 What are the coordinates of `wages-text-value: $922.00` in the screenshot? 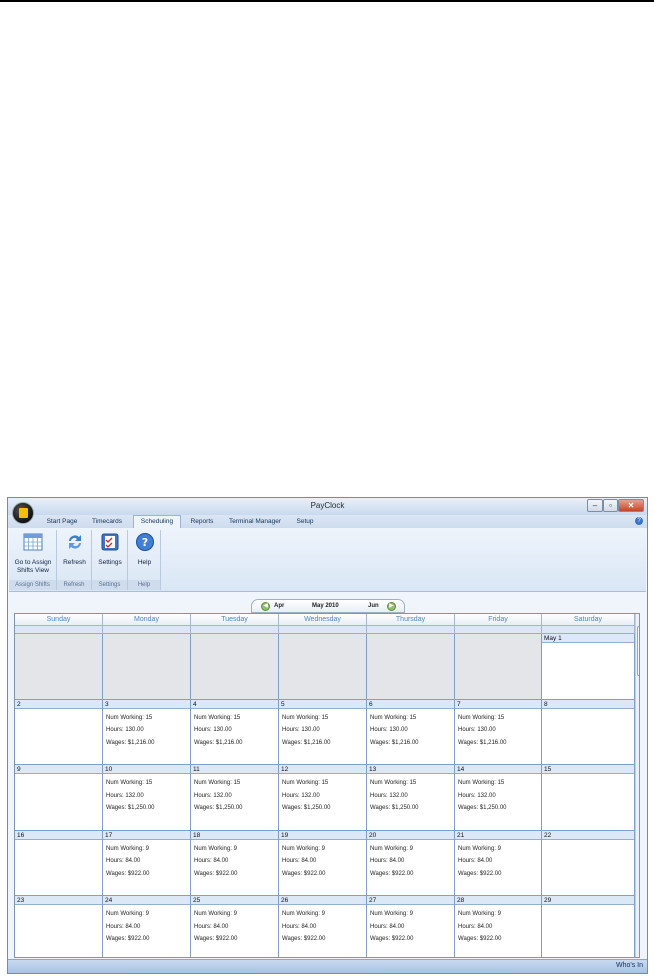 It's located at (314, 939).